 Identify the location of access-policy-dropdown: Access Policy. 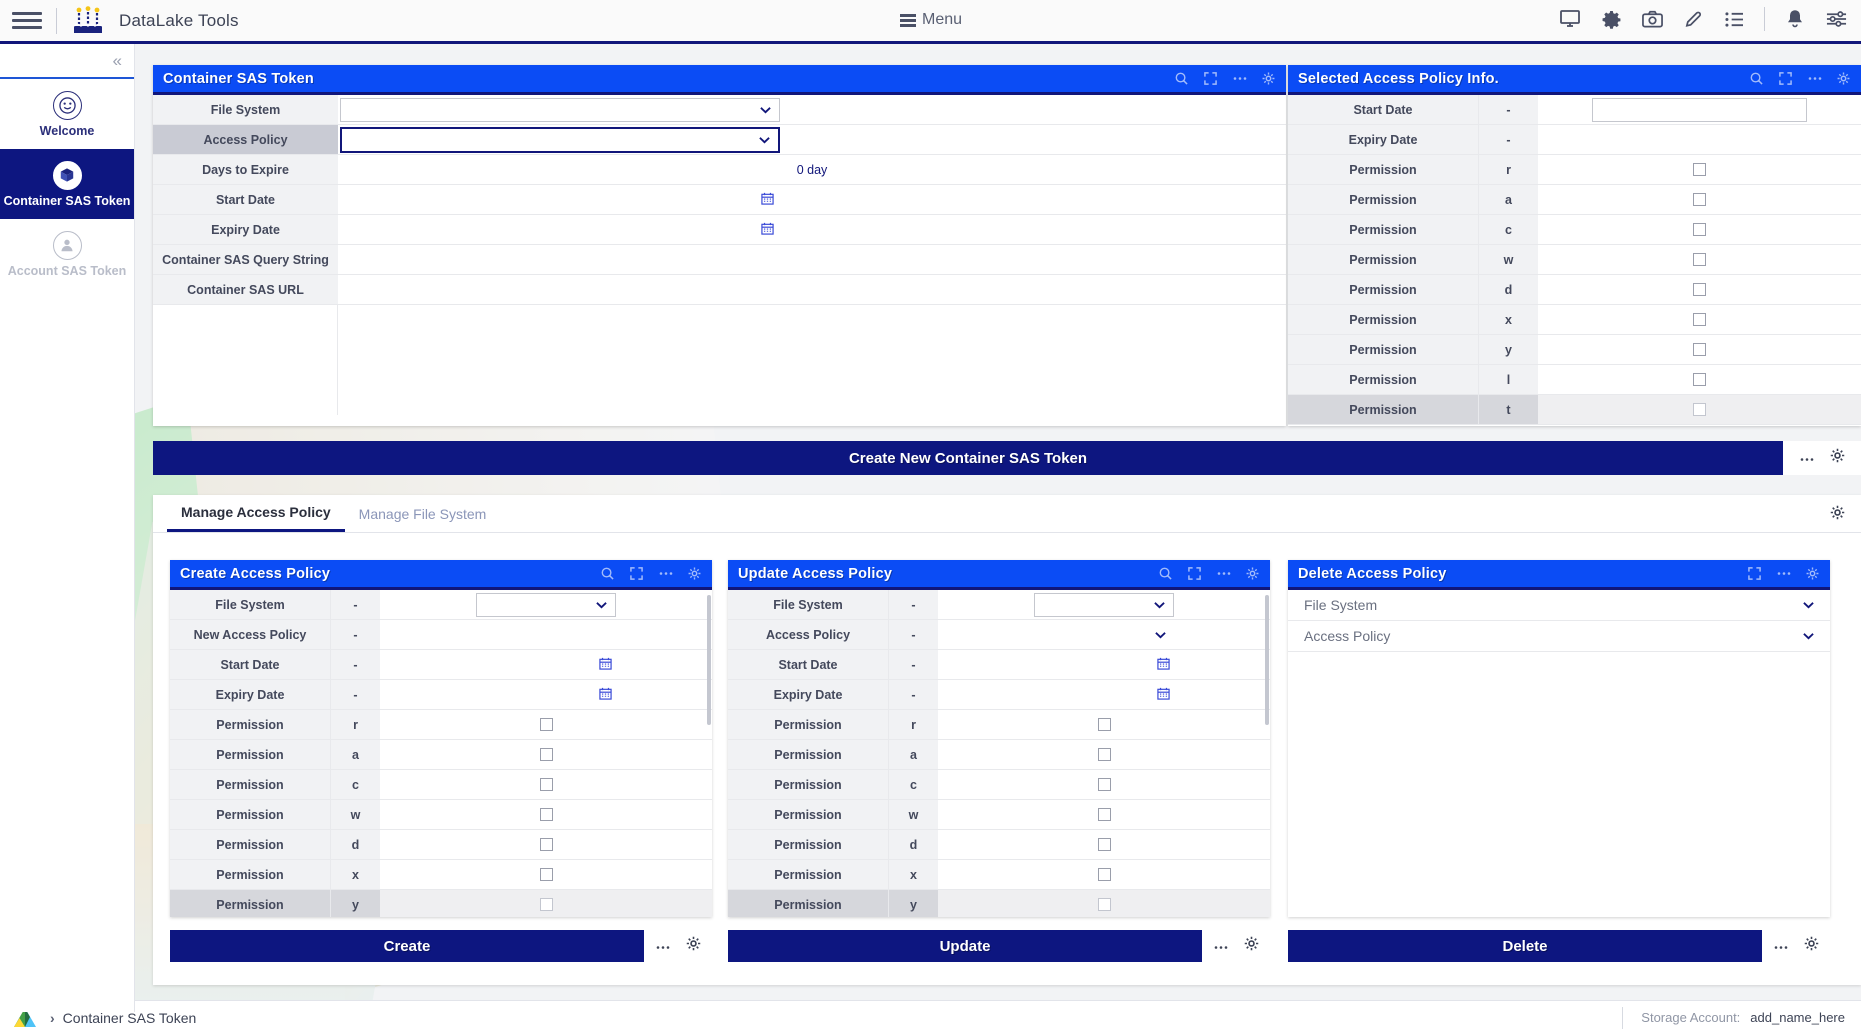
(1559, 636).